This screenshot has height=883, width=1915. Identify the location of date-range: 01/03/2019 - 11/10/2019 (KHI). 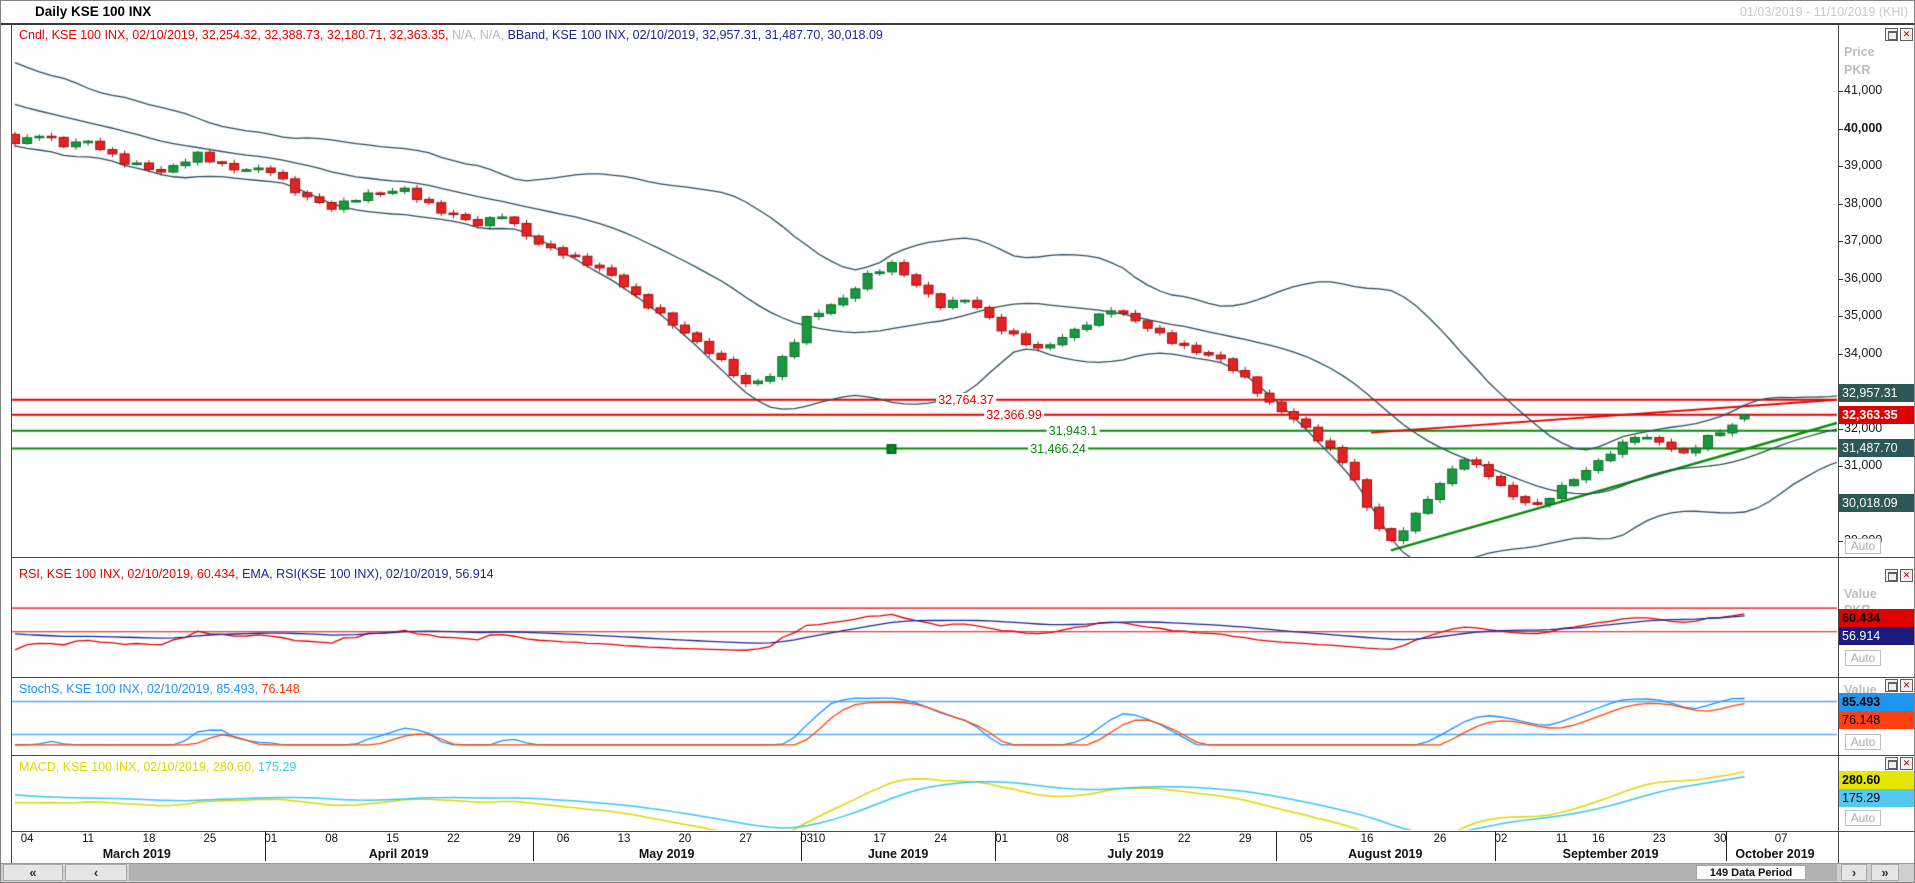
(1824, 12).